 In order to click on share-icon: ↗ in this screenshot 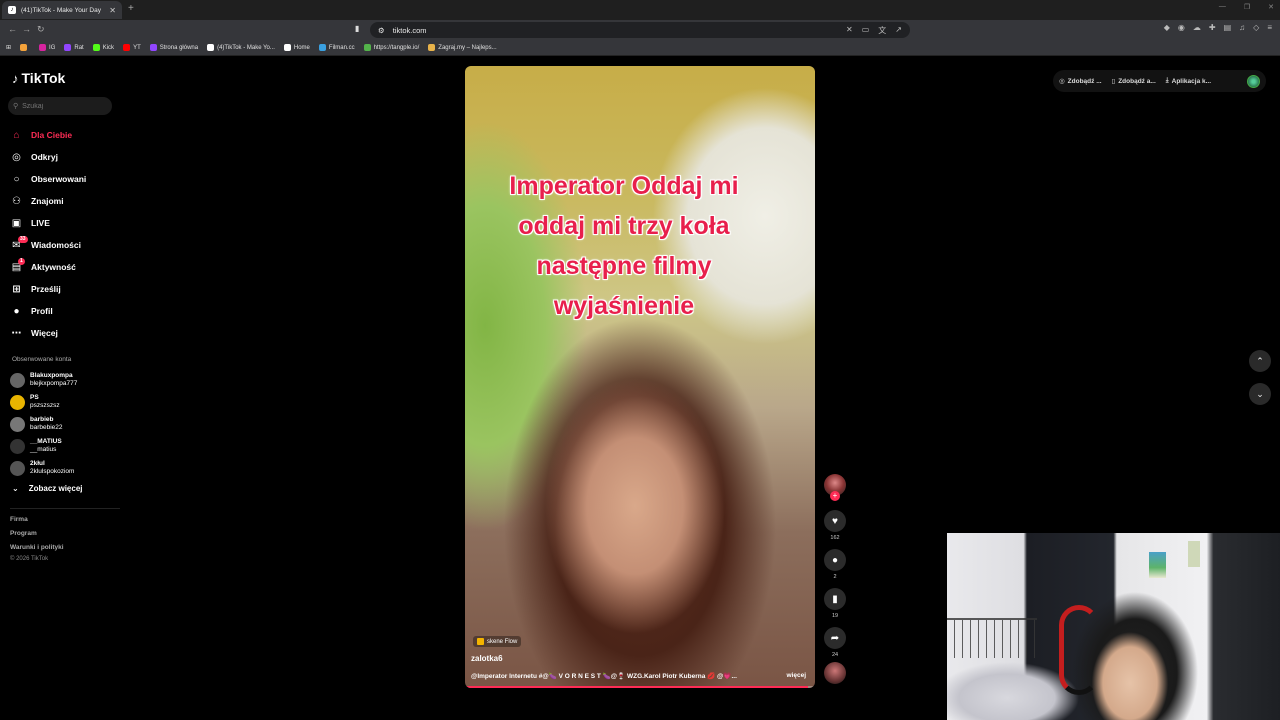, I will do `click(898, 30)`.